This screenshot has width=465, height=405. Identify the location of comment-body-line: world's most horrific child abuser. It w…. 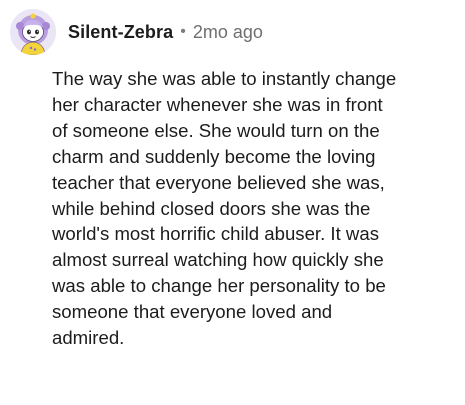
(215, 234).